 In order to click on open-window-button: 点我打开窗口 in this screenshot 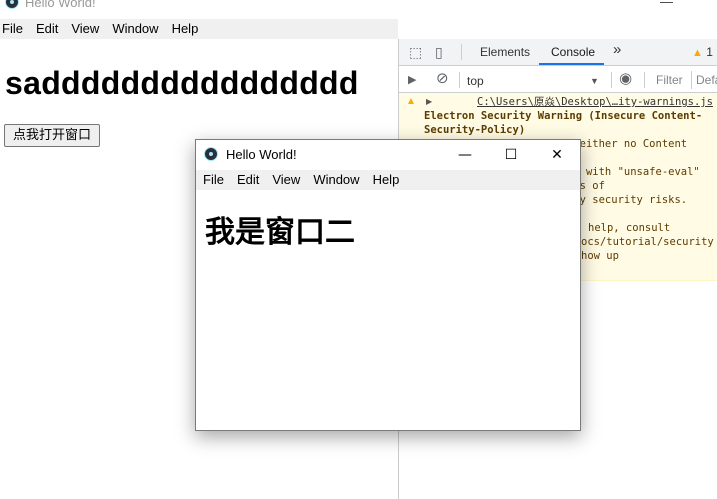, I will do `click(52, 135)`.